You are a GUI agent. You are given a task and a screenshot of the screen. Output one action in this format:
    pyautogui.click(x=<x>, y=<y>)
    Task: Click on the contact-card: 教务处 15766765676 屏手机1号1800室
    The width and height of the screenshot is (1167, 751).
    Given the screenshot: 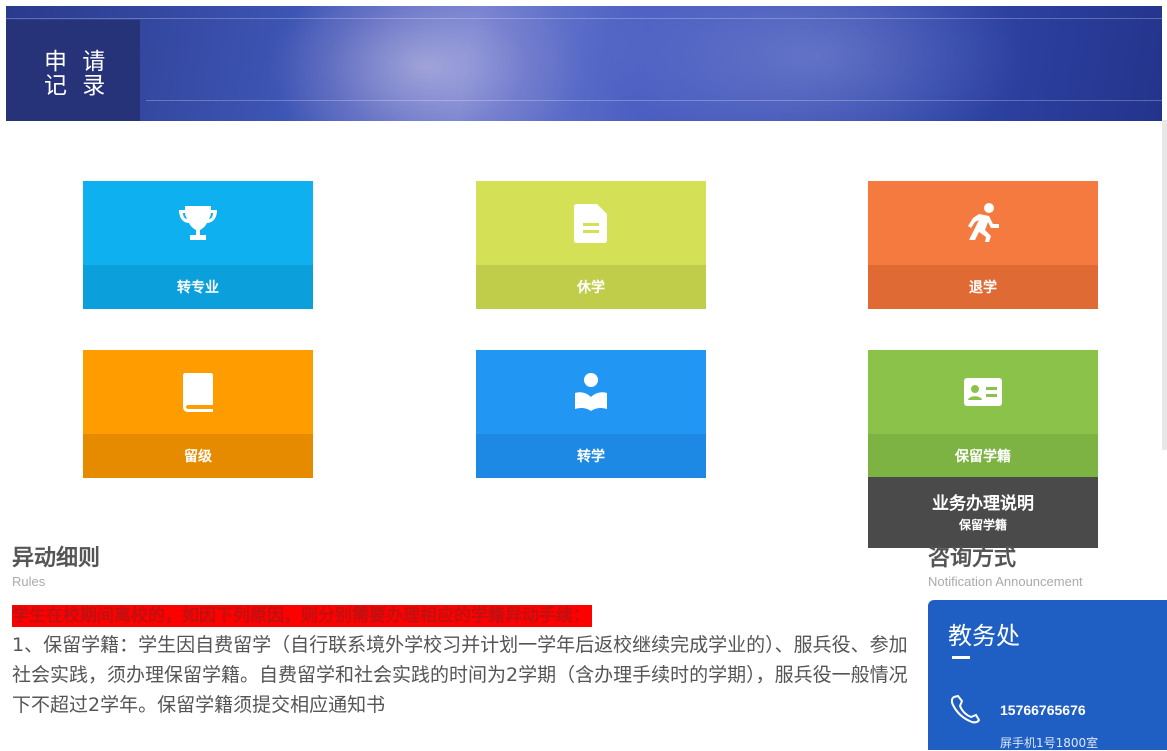 What is the action you would take?
    pyautogui.click(x=1047, y=675)
    